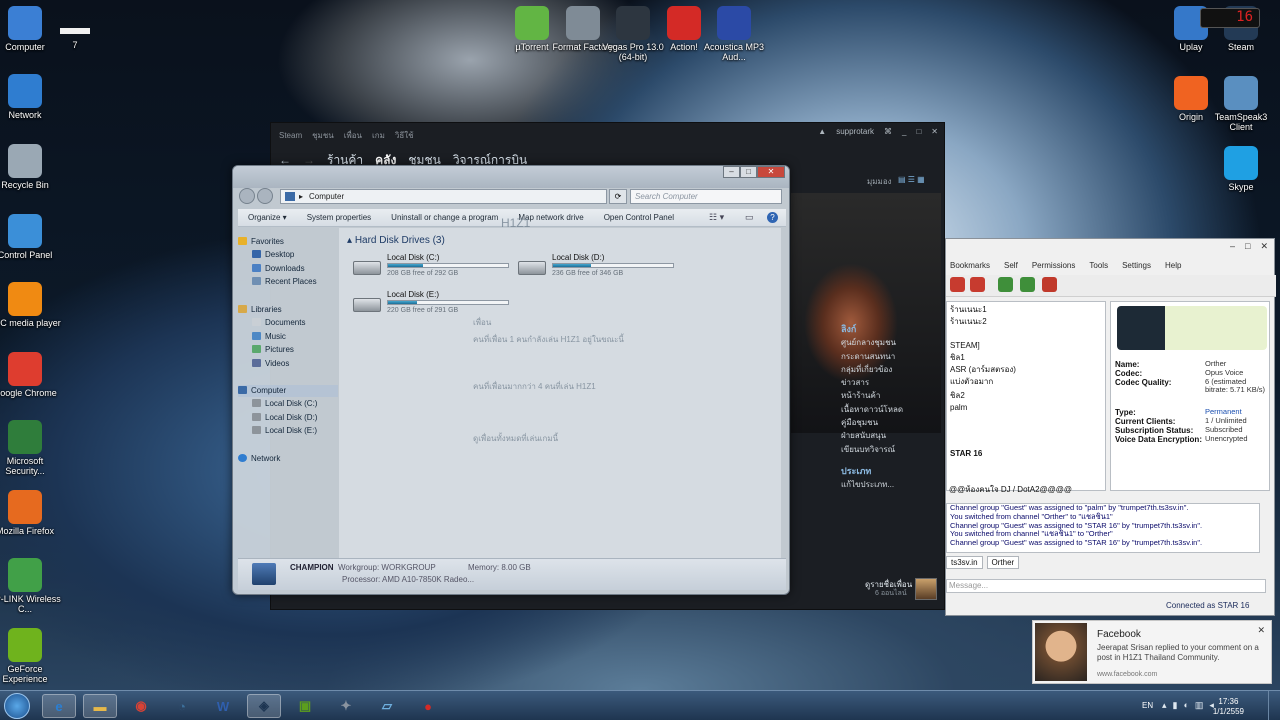 This screenshot has width=1280, height=720. Describe the element at coordinates (958, 407) in the screenshot. I see `channel-tree-item: palm` at that location.